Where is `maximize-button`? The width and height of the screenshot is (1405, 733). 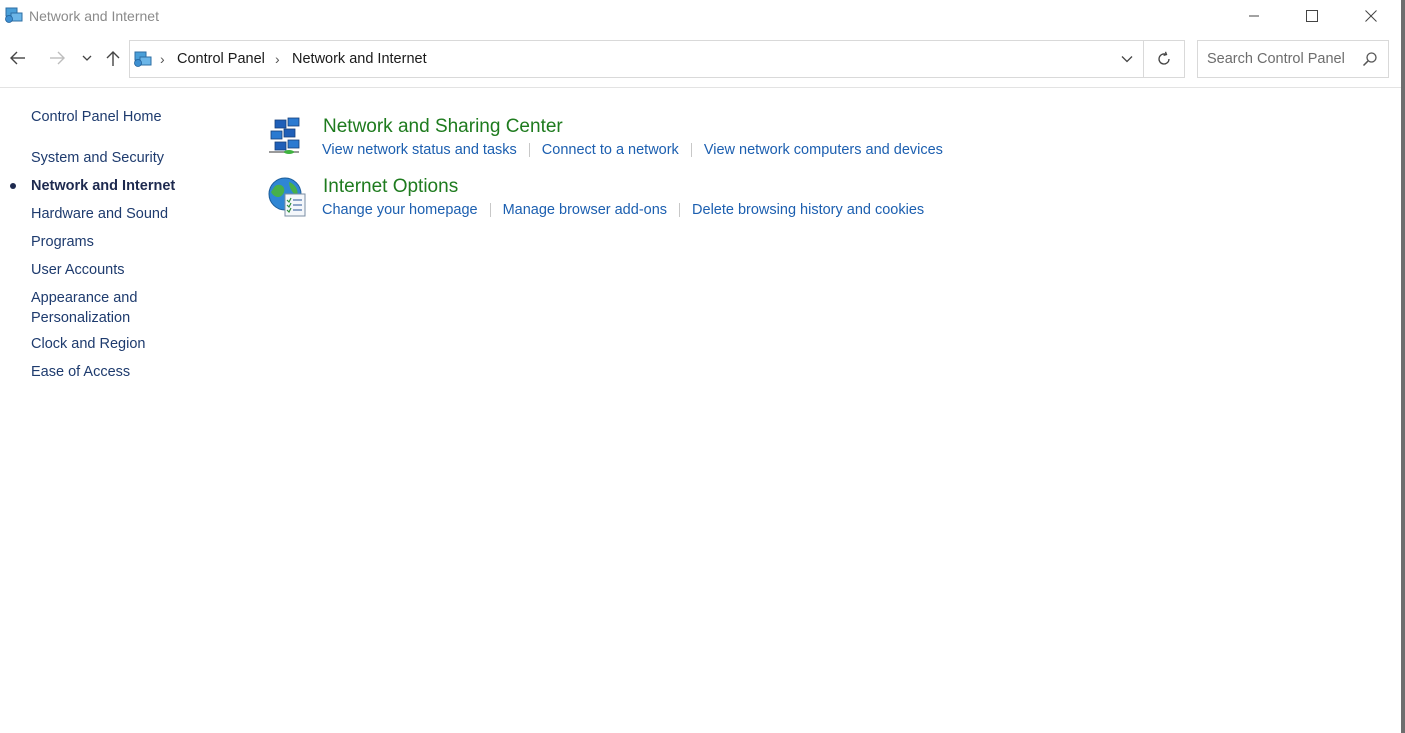
maximize-button is located at coordinates (1312, 16).